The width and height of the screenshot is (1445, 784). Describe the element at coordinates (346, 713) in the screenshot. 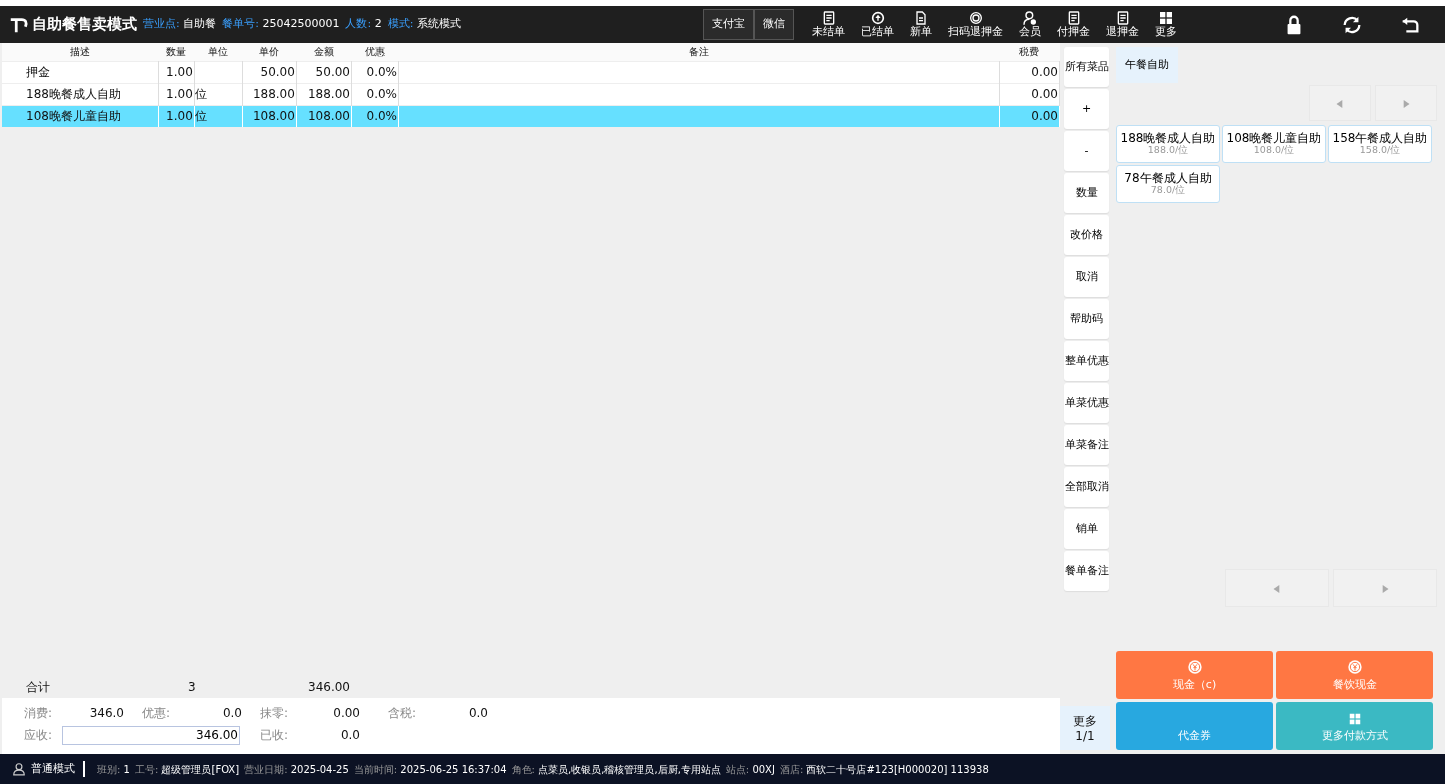

I see `summary-value: 0.00` at that location.